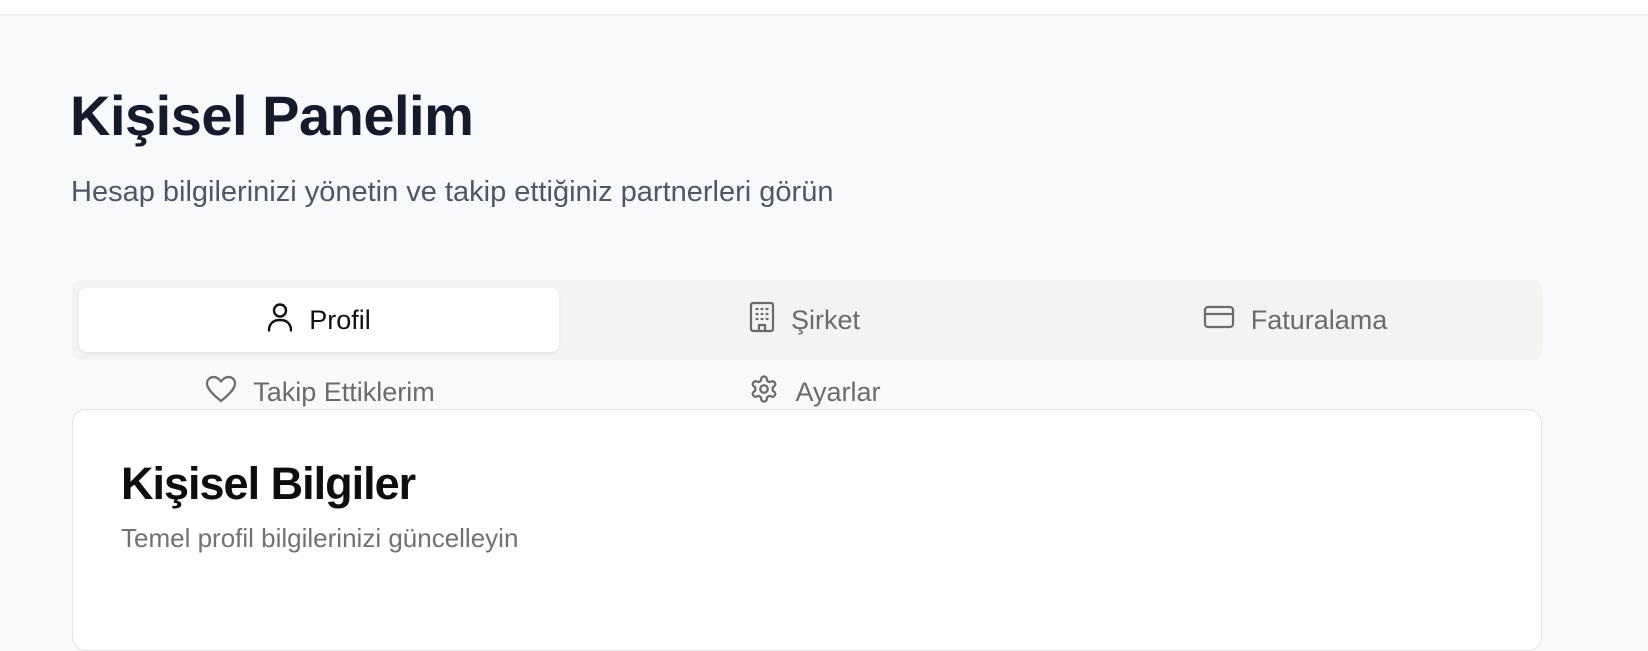 This screenshot has height=651, width=1648. Describe the element at coordinates (272, 115) in the screenshot. I see `page-title: Kişisel Panelim` at that location.